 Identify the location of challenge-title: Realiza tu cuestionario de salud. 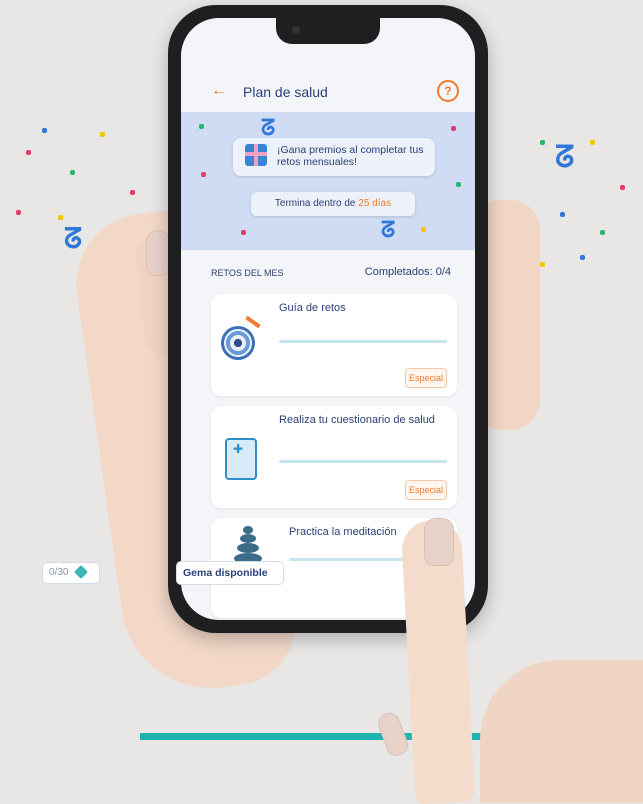
(357, 420).